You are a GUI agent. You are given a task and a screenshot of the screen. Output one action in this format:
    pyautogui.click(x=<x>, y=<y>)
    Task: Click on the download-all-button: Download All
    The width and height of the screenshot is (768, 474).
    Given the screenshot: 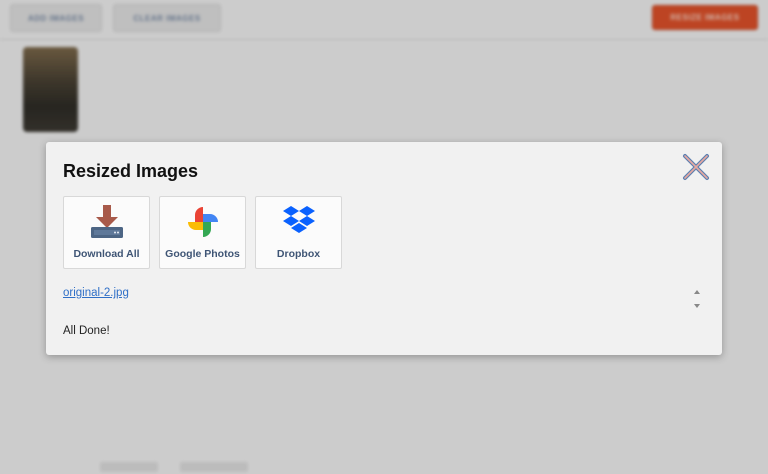 What is the action you would take?
    pyautogui.click(x=106, y=232)
    